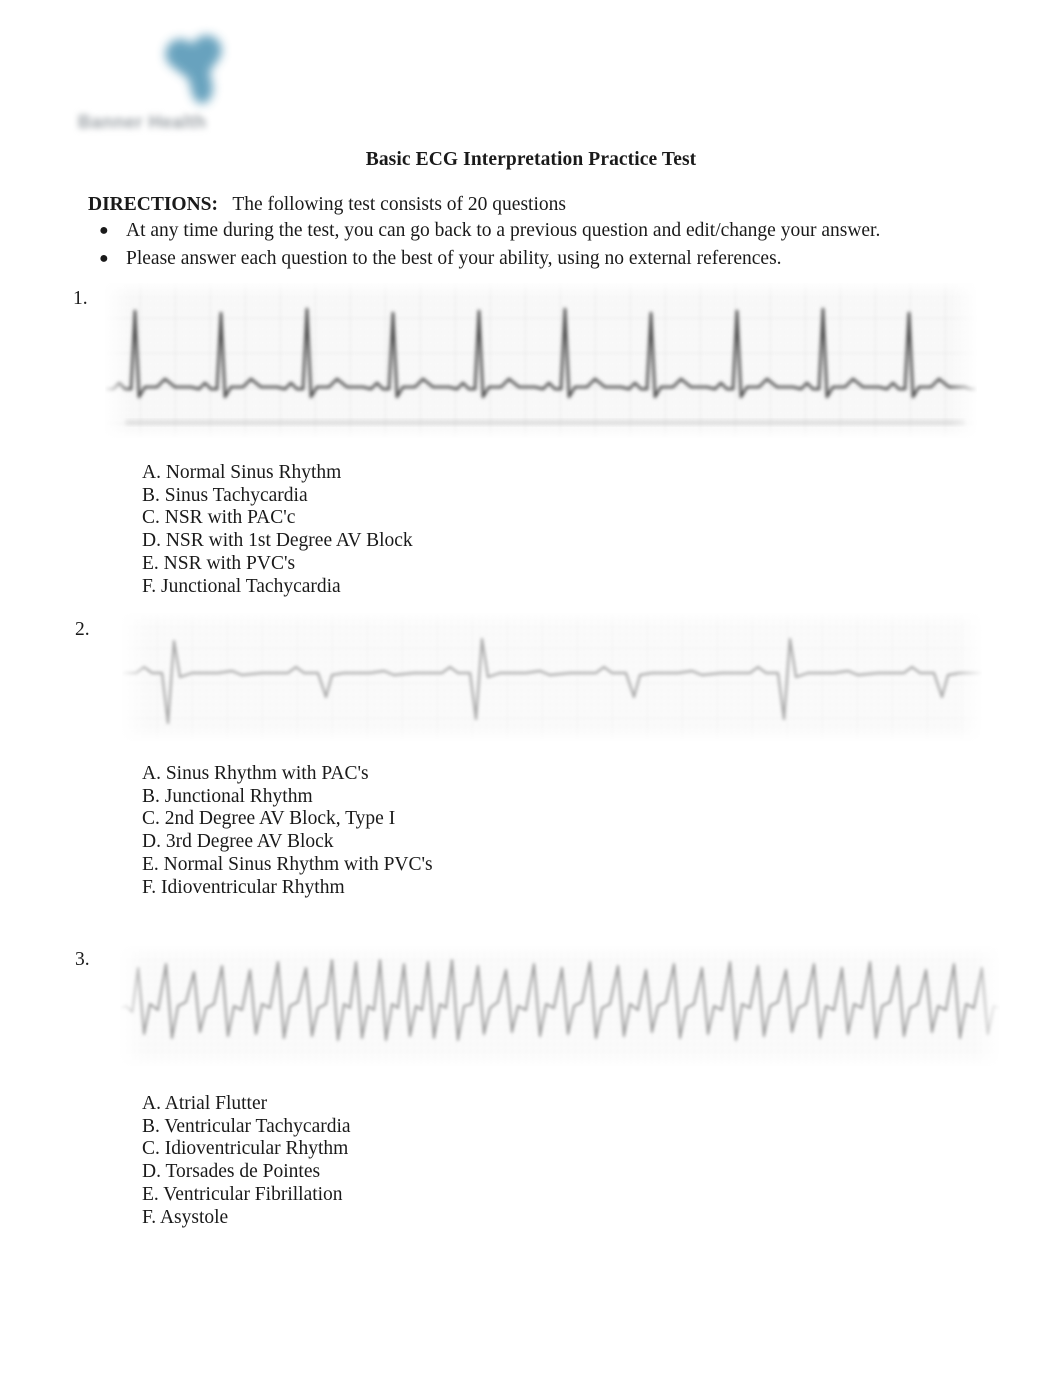  Describe the element at coordinates (246, 1218) in the screenshot. I see `answer-option: F. Asystole` at that location.